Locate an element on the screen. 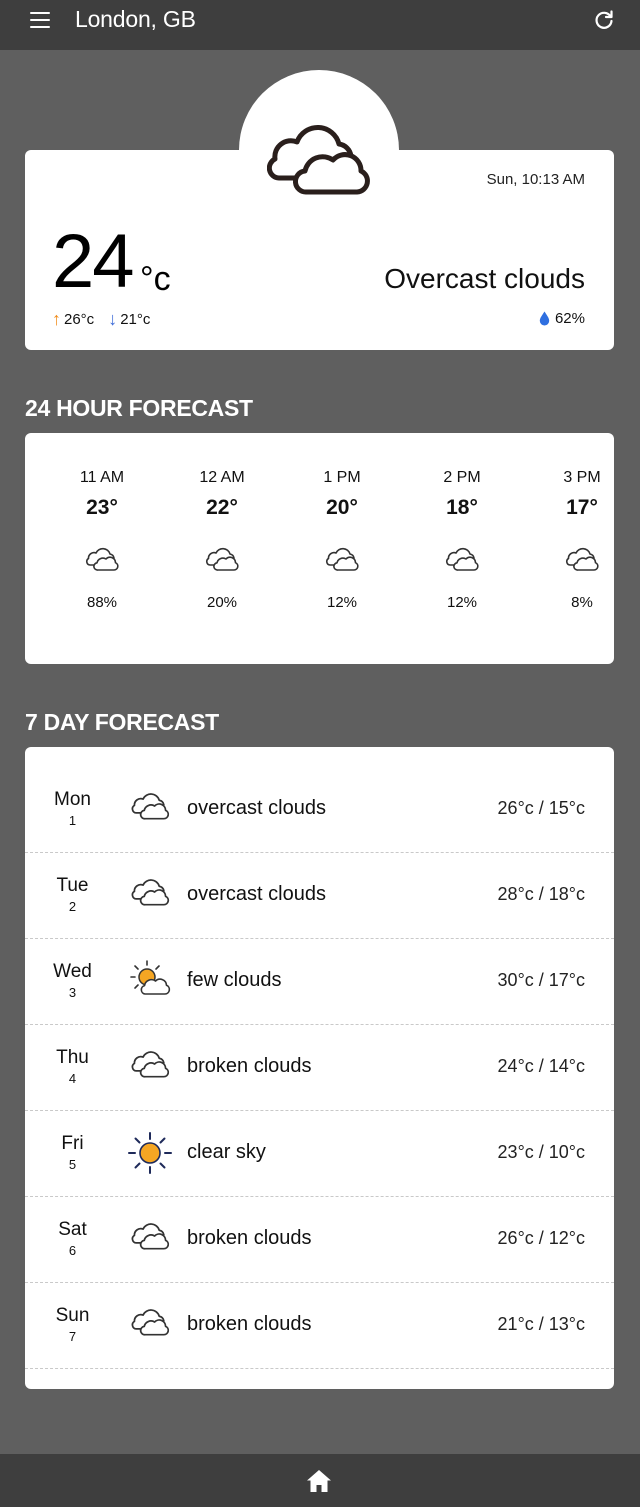  day-date: 3 is located at coordinates (72, 992).